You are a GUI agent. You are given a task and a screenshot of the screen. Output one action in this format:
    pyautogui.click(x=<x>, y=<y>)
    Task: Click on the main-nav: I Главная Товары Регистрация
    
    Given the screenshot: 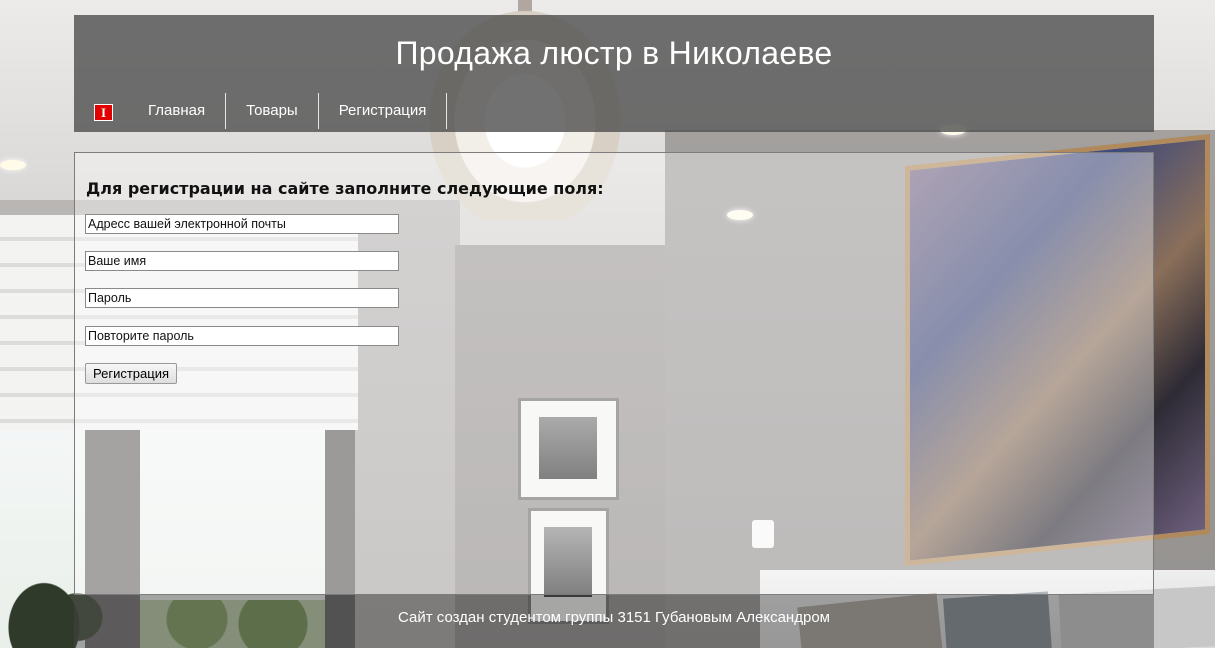 What is the action you would take?
    pyautogui.click(x=271, y=111)
    